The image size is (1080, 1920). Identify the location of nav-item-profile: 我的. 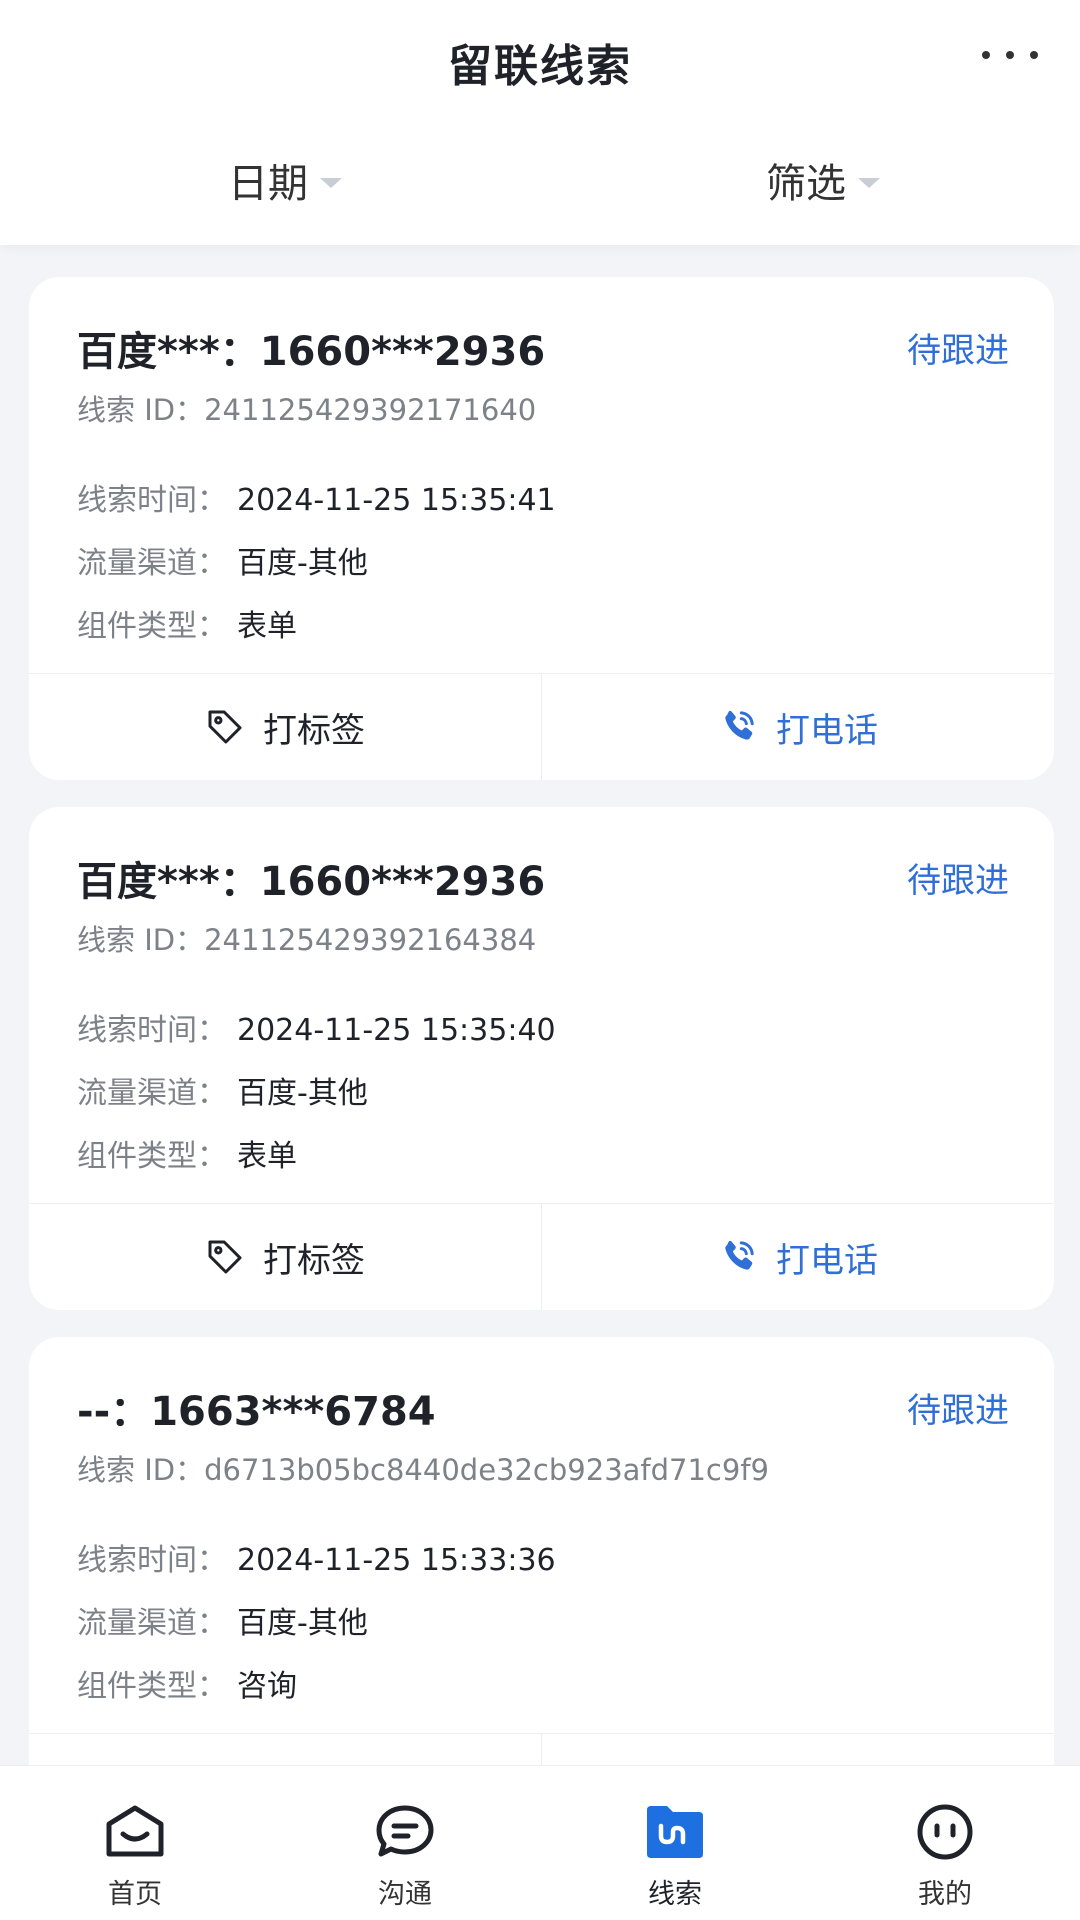
(945, 1843).